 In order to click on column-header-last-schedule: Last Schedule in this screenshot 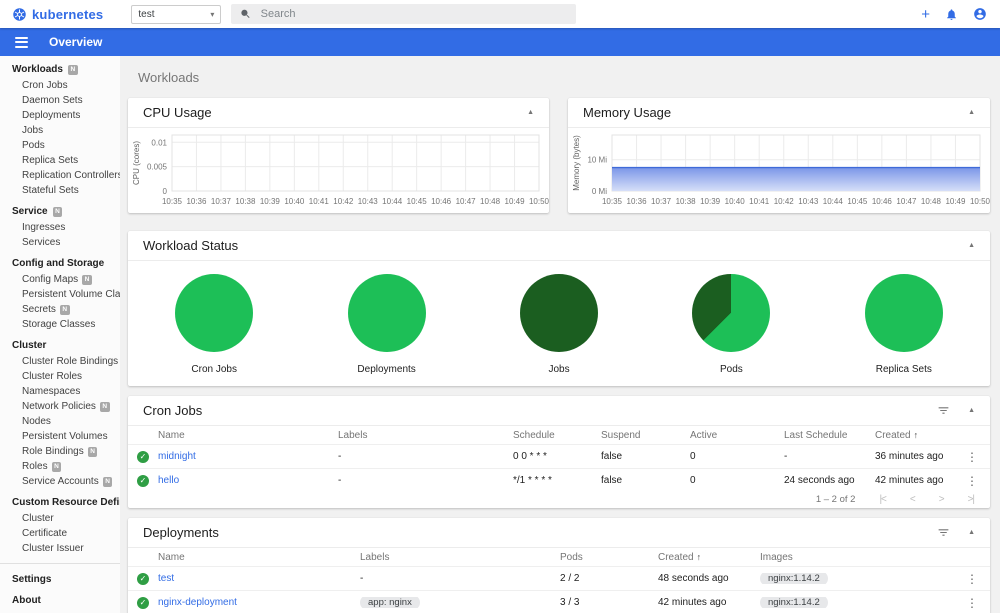, I will do `click(829, 435)`.